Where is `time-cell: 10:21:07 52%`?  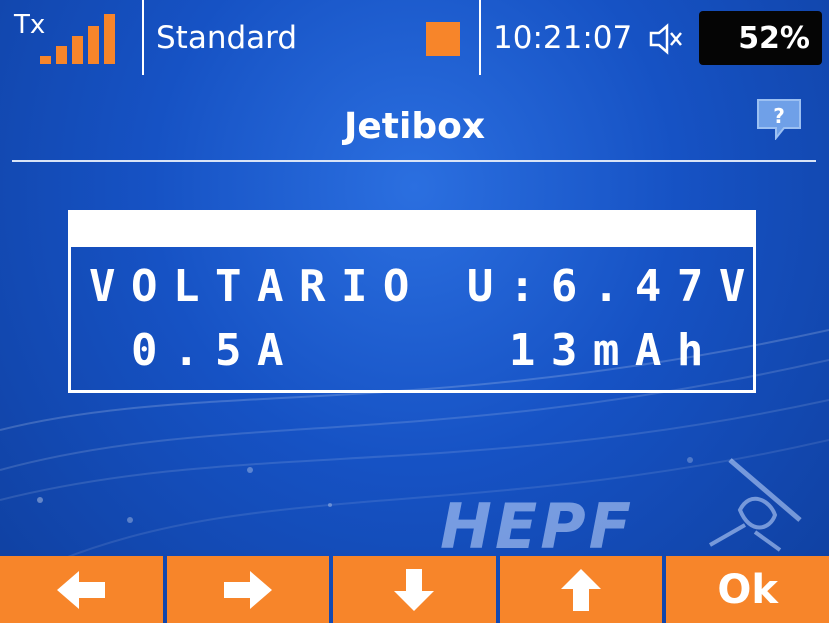
time-cell: 10:21:07 52% is located at coordinates (655, 37).